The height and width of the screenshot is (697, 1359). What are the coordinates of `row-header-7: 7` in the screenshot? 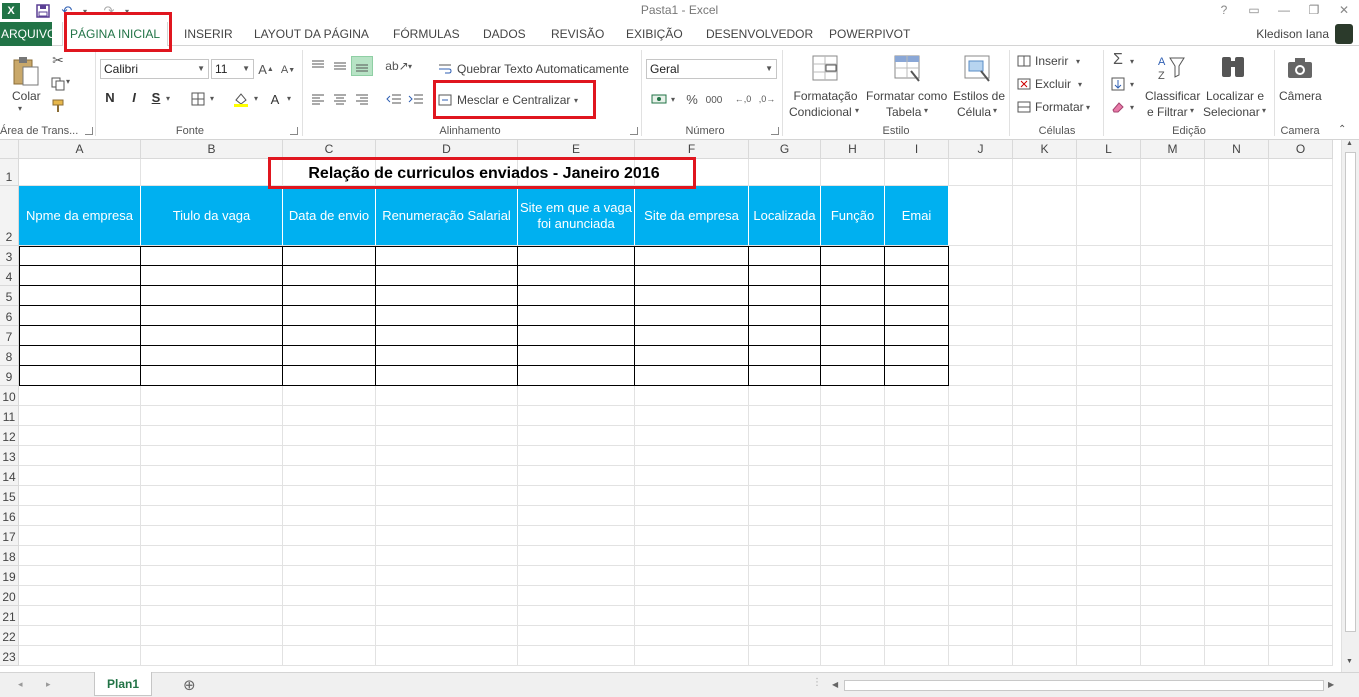 It's located at (9, 336).